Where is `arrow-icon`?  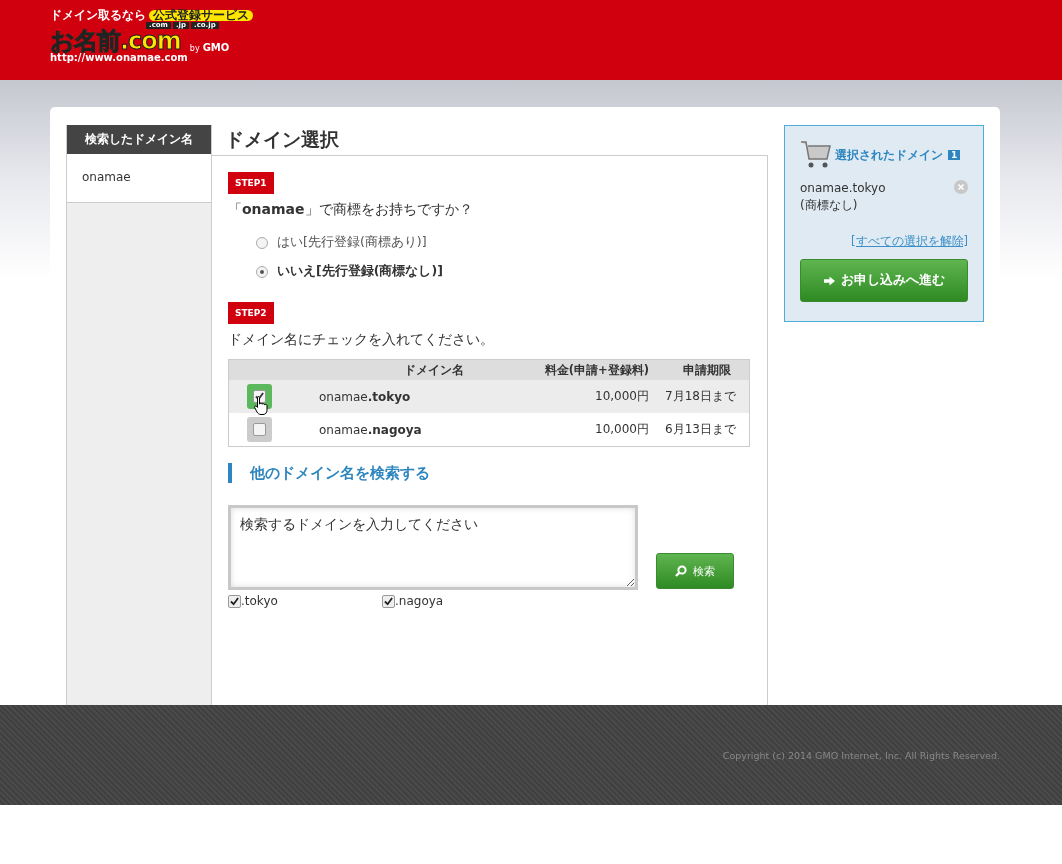
arrow-icon is located at coordinates (829, 280).